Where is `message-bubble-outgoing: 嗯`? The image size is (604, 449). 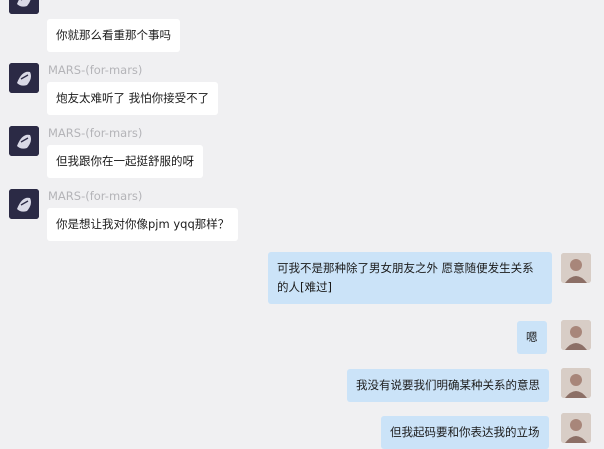
message-bubble-outgoing: 嗯 is located at coordinates (532, 337).